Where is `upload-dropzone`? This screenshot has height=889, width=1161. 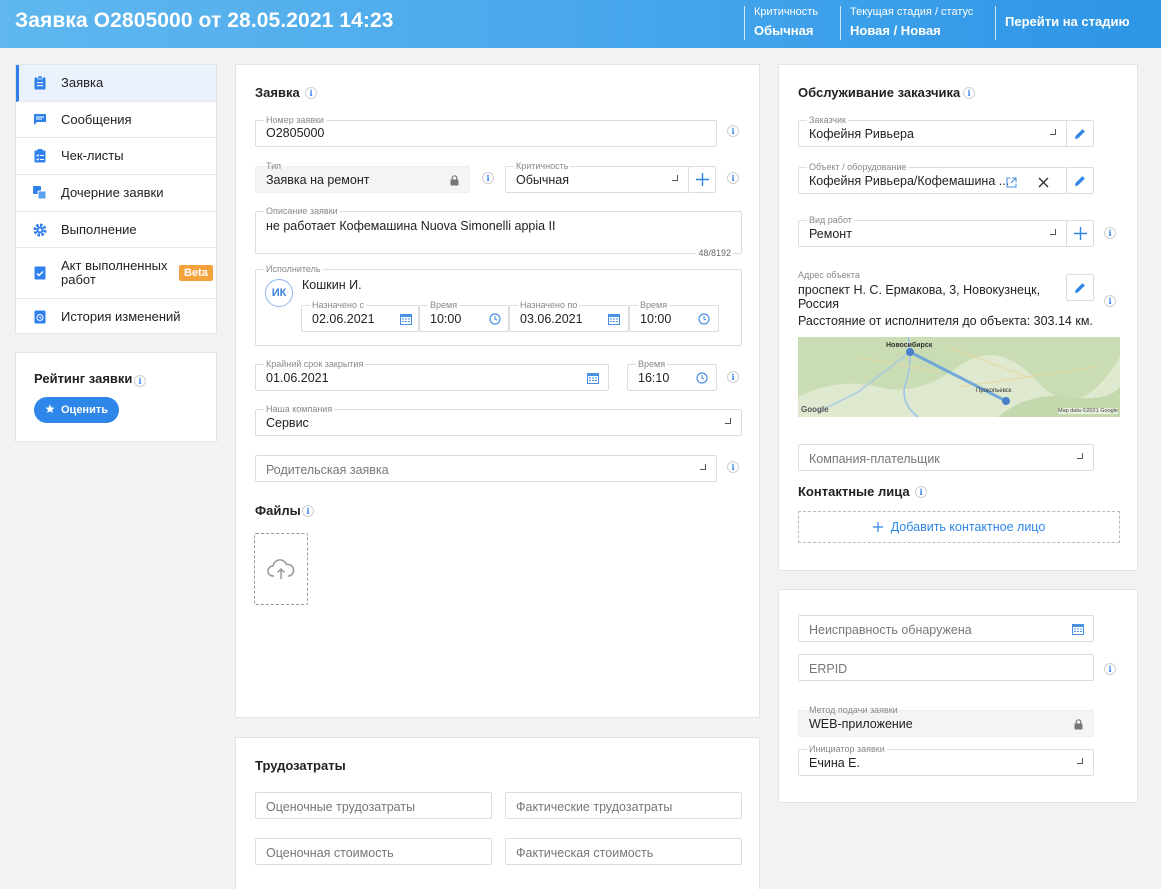 upload-dropzone is located at coordinates (281, 569).